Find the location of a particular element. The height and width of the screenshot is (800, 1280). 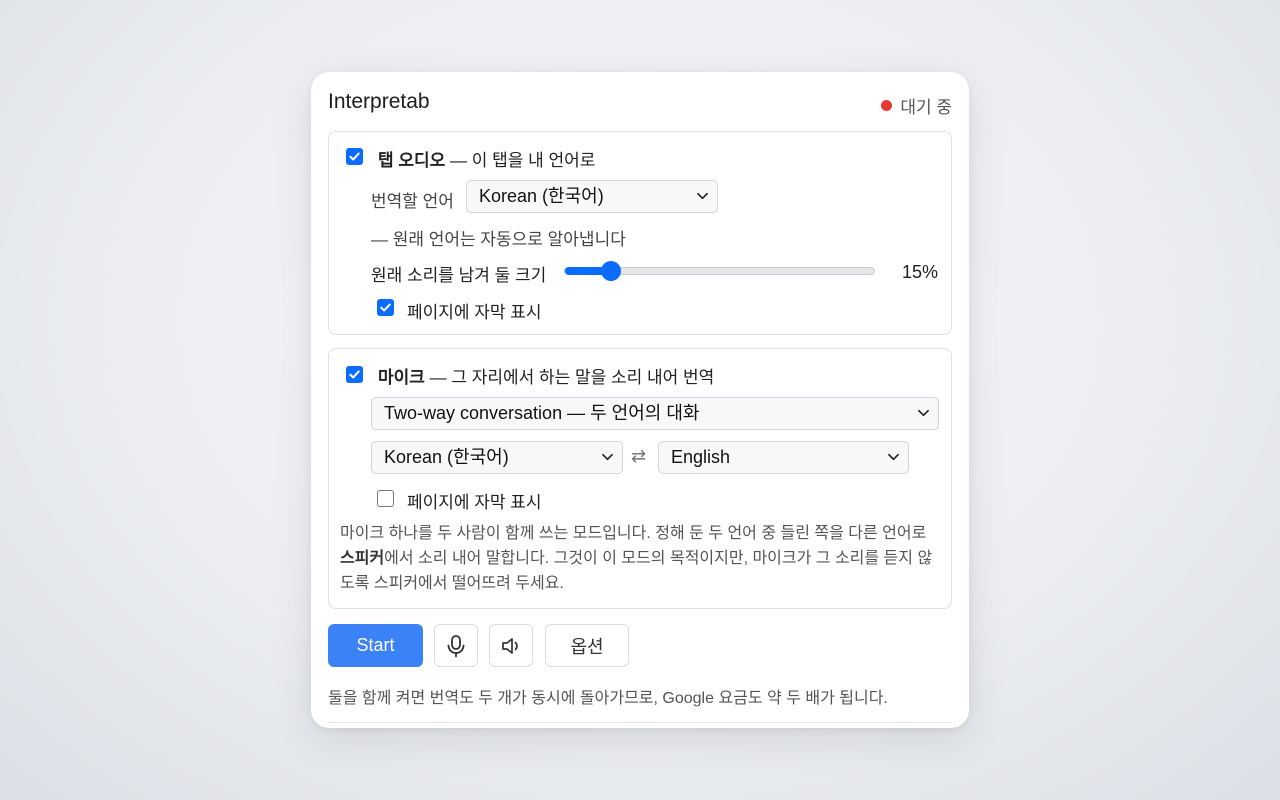

speaker-toggle-button is located at coordinates (511, 645).